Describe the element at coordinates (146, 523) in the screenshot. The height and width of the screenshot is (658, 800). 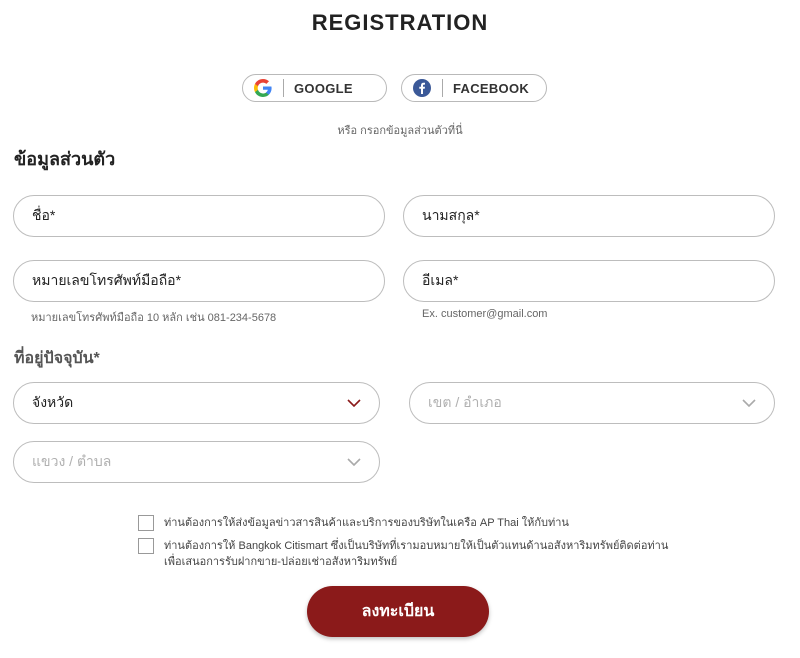
I see `consent-checkbox-ap-thai` at that location.